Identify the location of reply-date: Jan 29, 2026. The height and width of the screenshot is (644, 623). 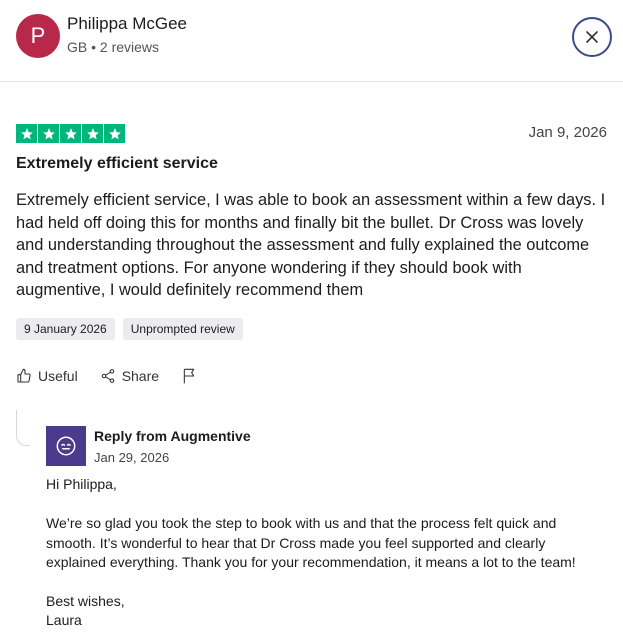
(132, 457).